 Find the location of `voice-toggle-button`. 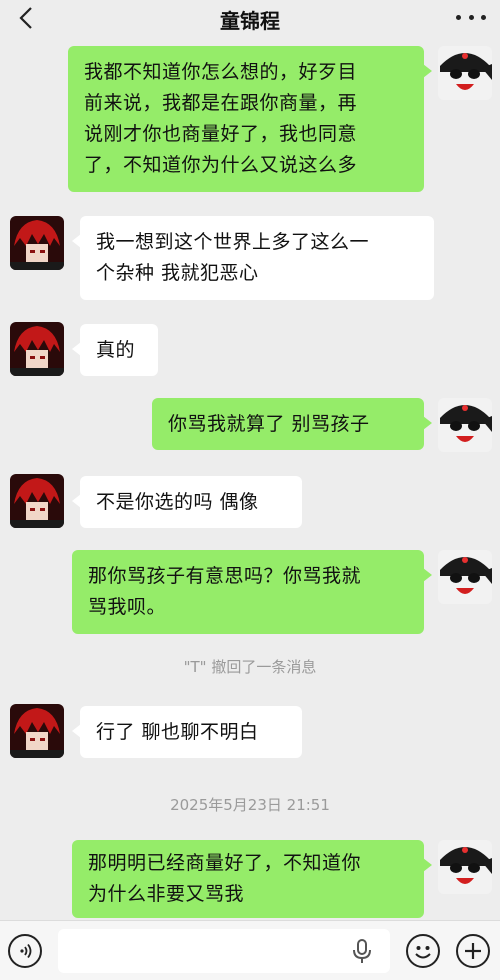

voice-toggle-button is located at coordinates (25, 951).